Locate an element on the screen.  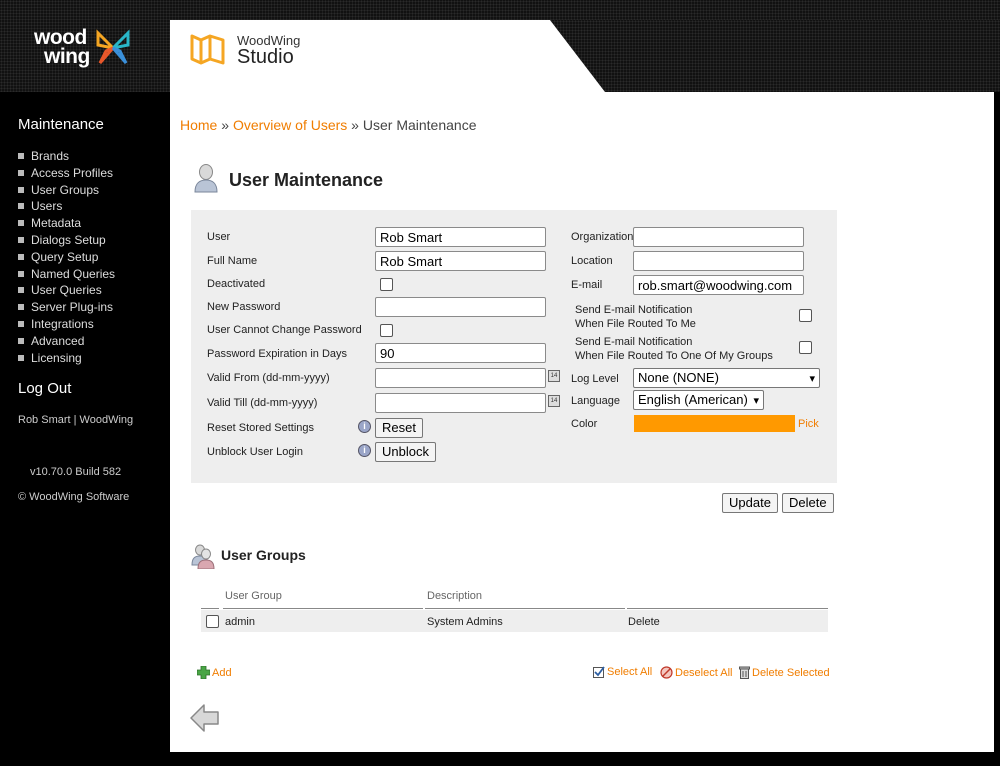
cannot-change-password-checkbox is located at coordinates (386, 330).